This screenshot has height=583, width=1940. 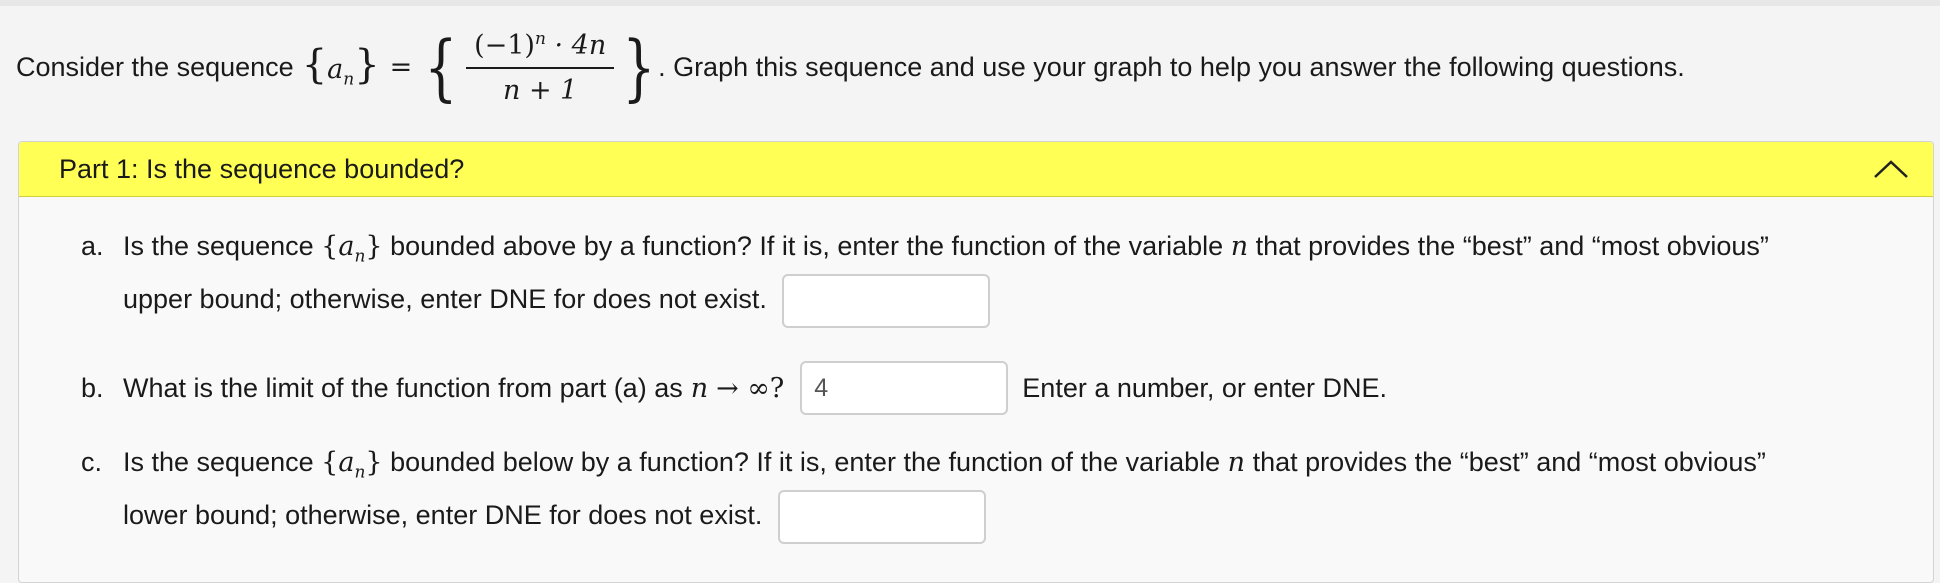 I want to click on left-brace: {, so click(x=441, y=67).